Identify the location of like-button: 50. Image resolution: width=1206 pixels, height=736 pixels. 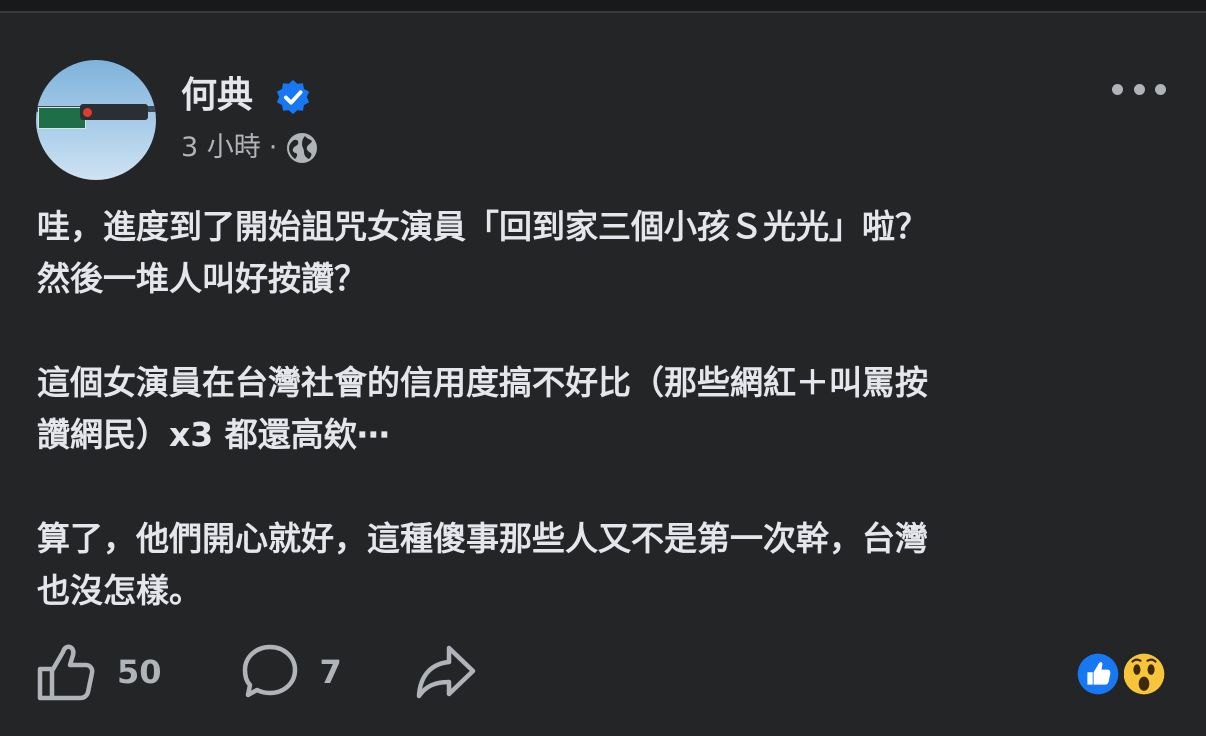
(99, 672).